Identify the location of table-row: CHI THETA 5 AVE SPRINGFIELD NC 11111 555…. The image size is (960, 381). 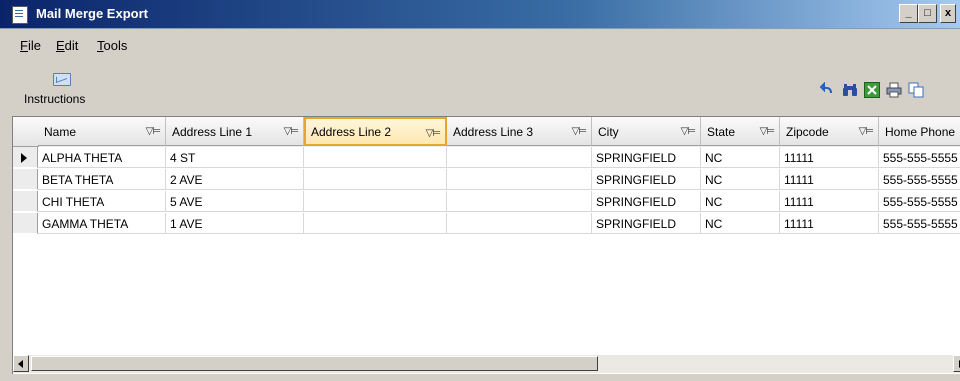
(486, 202).